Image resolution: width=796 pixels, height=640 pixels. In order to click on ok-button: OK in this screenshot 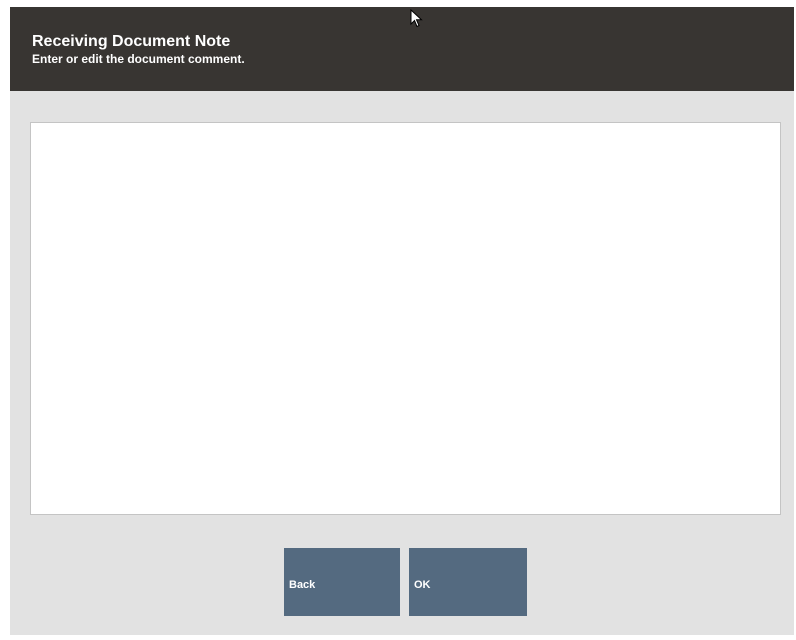, I will do `click(468, 582)`.